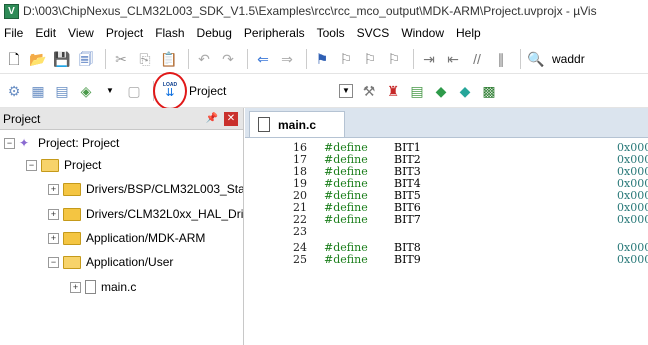 Image resolution: width=648 pixels, height=345 pixels. I want to click on redo-icon: ↷, so click(228, 59).